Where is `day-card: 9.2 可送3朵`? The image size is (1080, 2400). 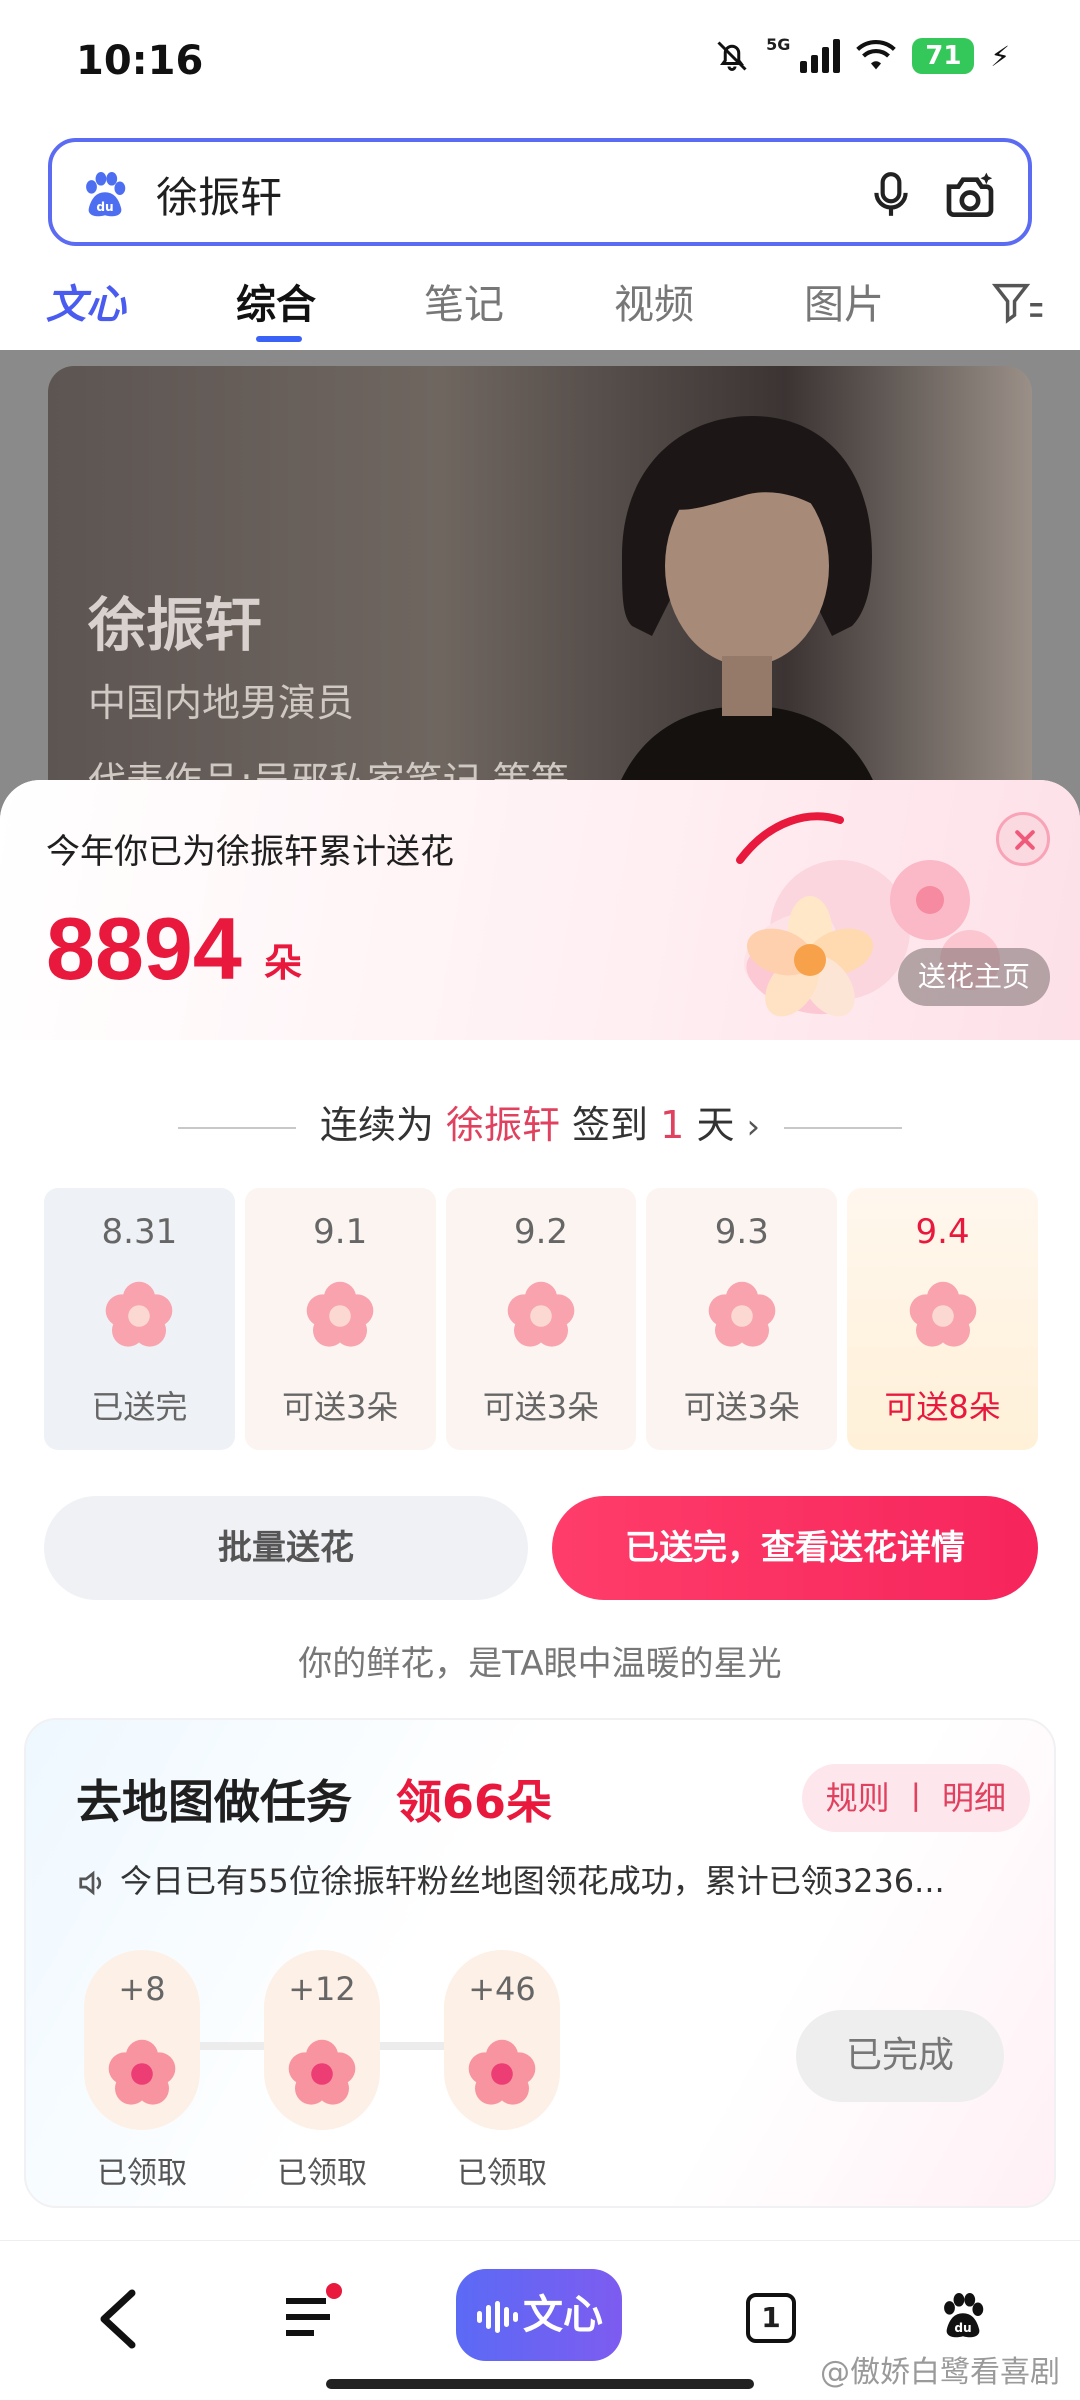 day-card: 9.2 可送3朵 is located at coordinates (541, 1319).